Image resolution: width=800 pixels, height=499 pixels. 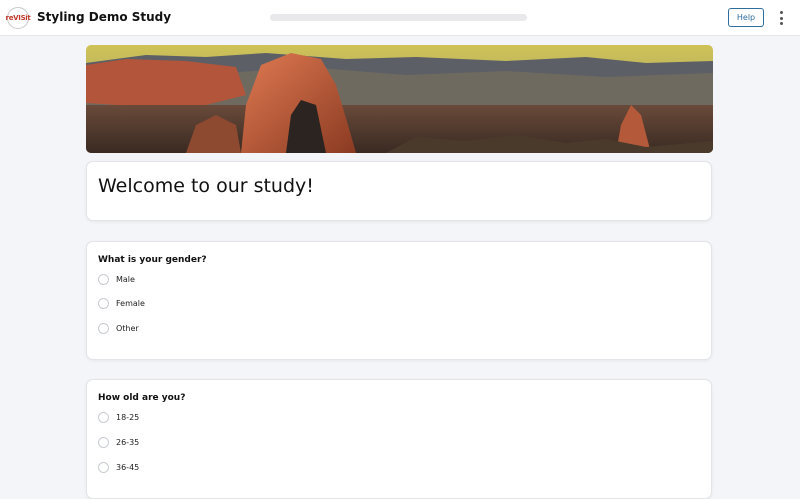 I want to click on study-title: Styling Demo Study, so click(x=104, y=17).